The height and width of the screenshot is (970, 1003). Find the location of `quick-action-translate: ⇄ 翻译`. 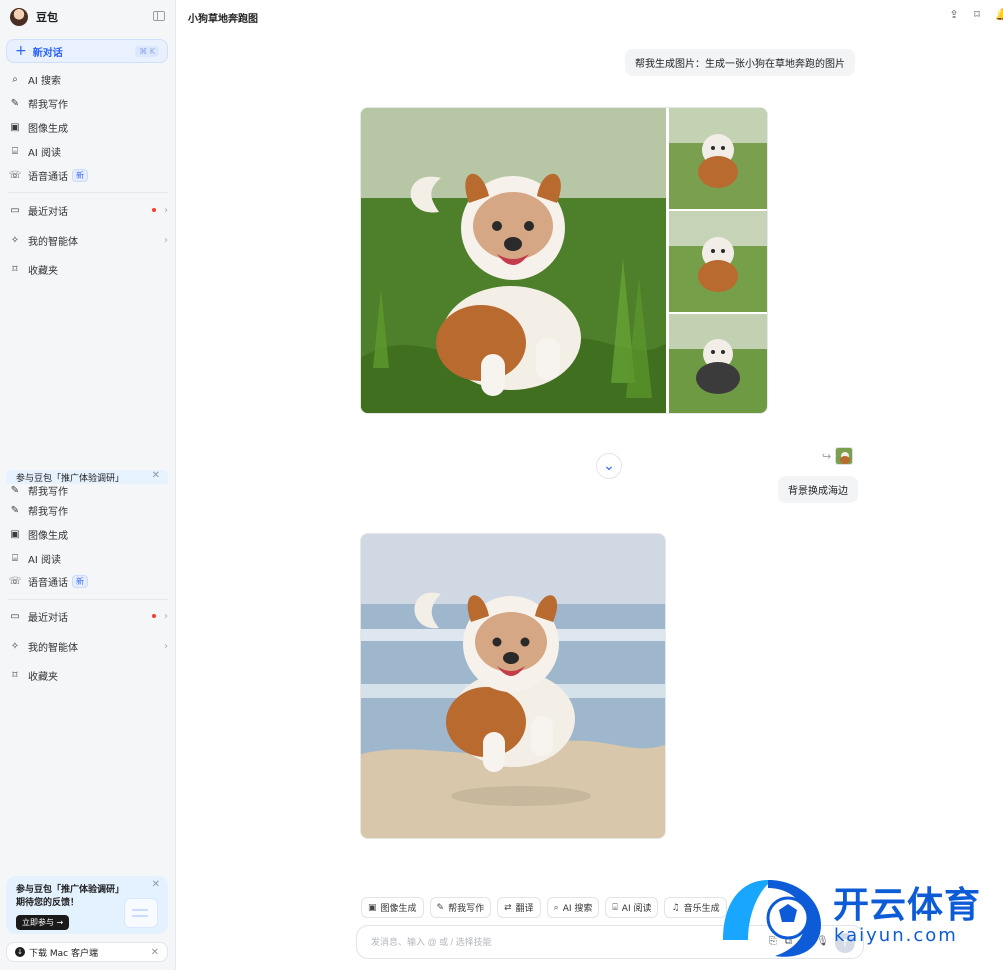

quick-action-translate: ⇄ 翻译 is located at coordinates (519, 907).